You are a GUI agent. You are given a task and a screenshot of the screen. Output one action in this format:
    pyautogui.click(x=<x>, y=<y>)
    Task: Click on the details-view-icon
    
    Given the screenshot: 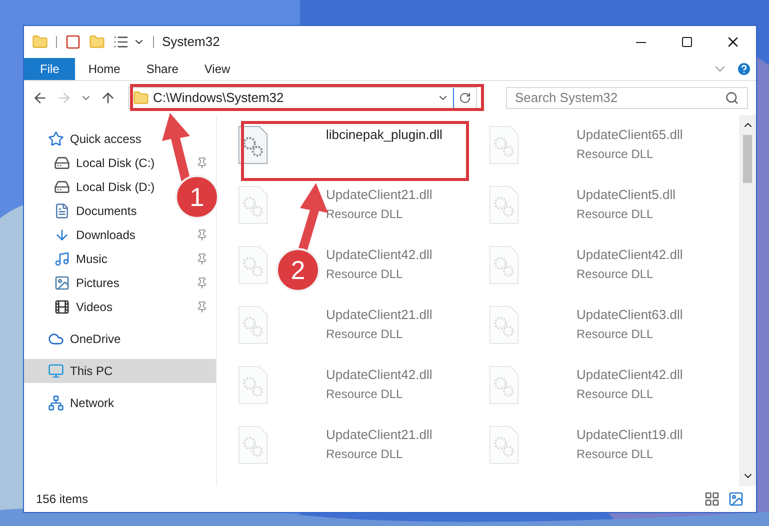 What is the action you would take?
    pyautogui.click(x=712, y=499)
    